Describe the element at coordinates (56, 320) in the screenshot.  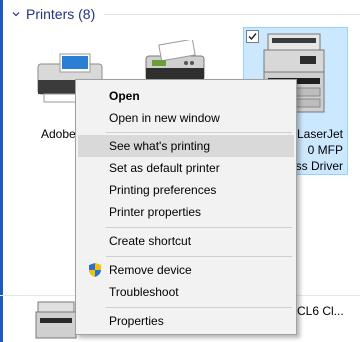
I see `printer-small-icon` at that location.